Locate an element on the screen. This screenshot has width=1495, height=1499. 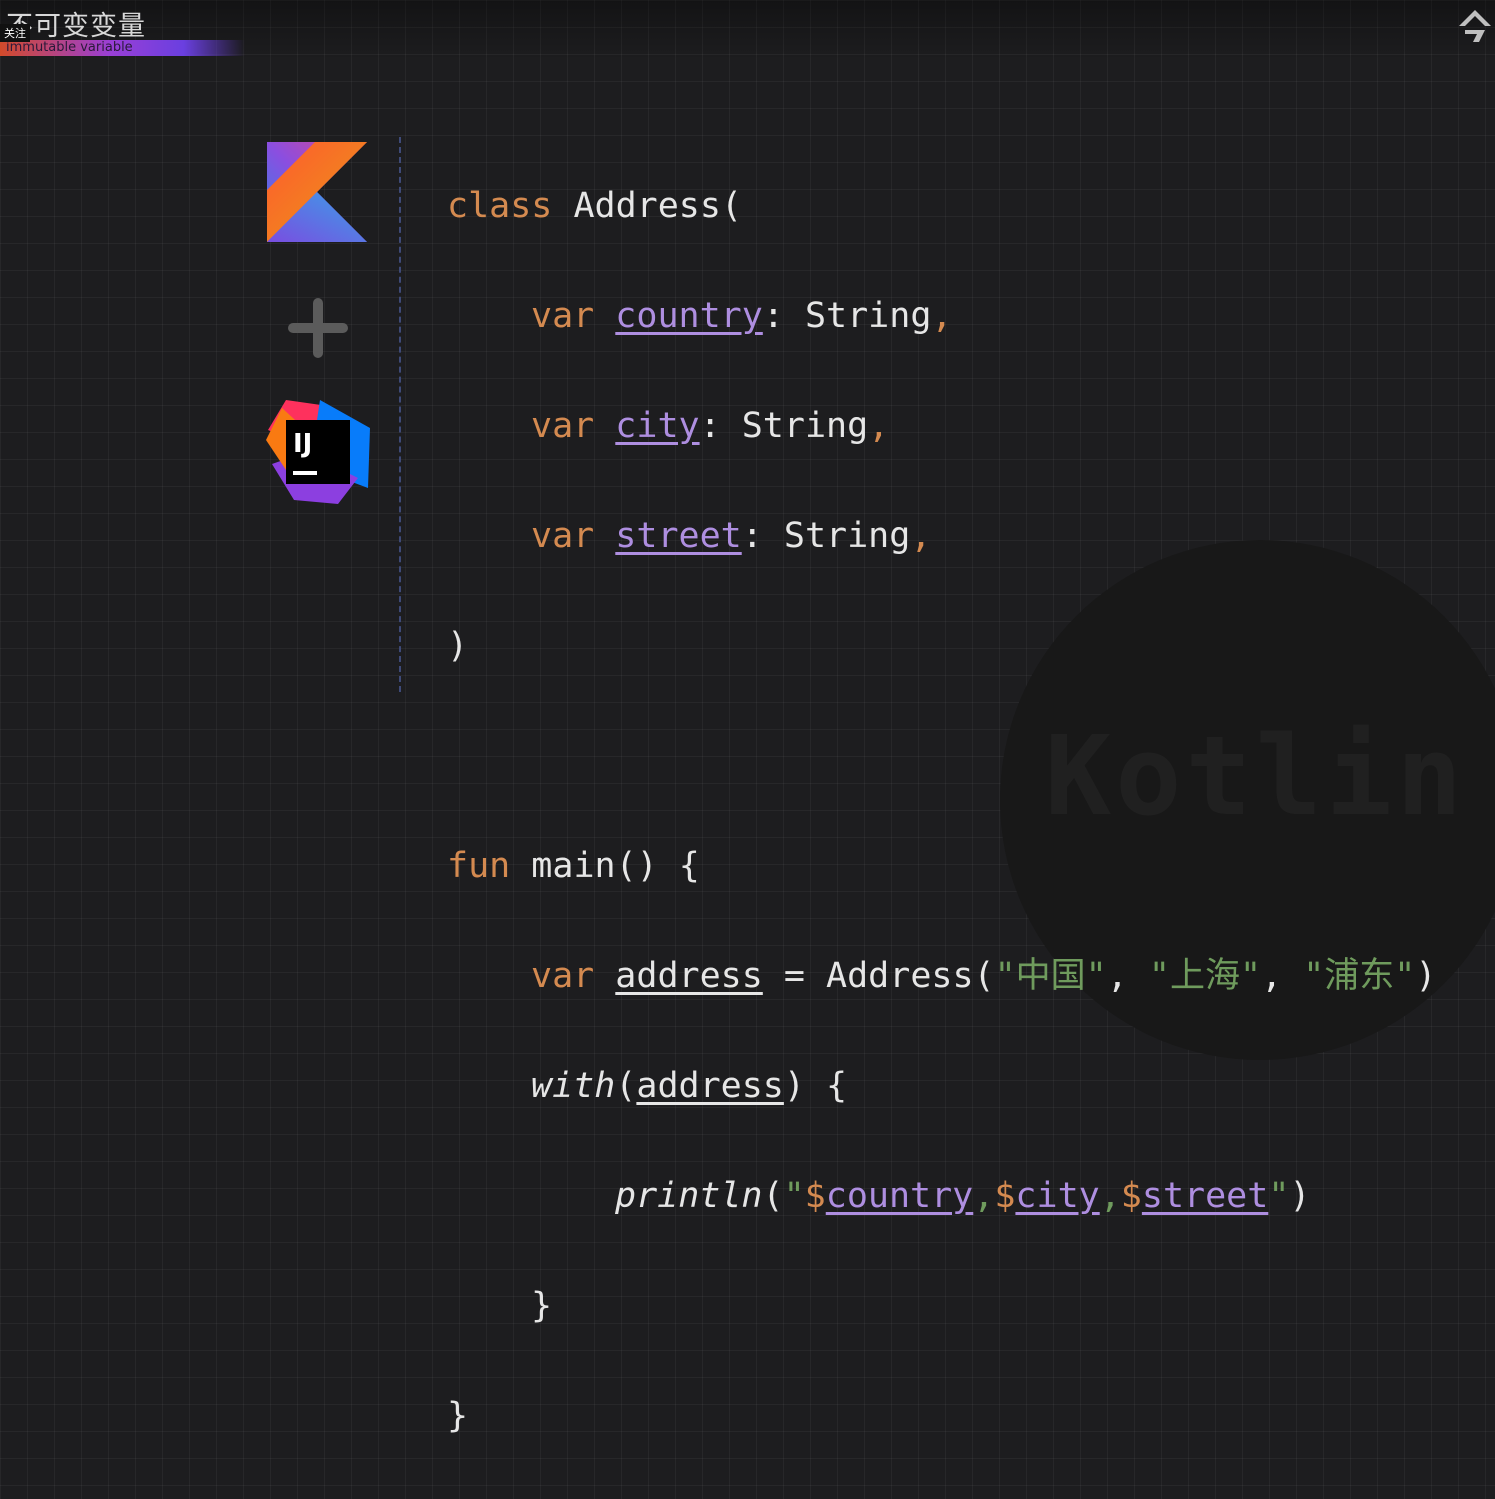
code-line-3: var city: String, is located at coordinates (941, 426).